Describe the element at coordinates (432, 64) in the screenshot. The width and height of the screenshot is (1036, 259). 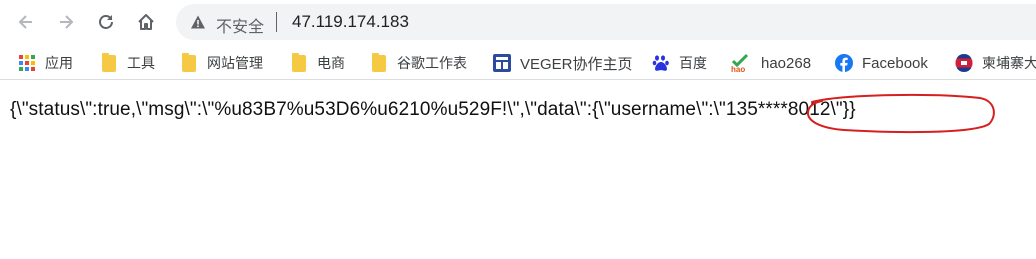
I see `bookmark-label: 谷歌工作表` at that location.